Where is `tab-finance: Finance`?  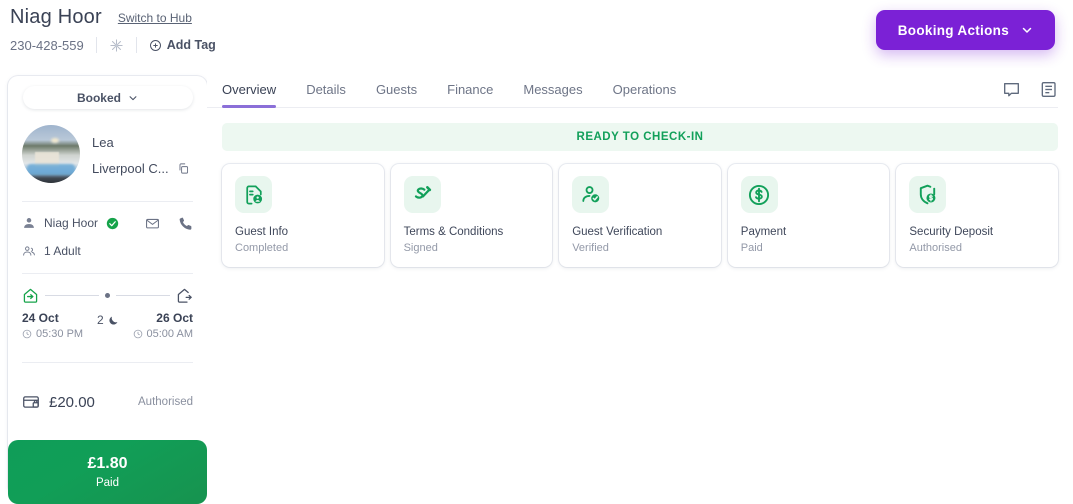 tab-finance: Finance is located at coordinates (470, 94).